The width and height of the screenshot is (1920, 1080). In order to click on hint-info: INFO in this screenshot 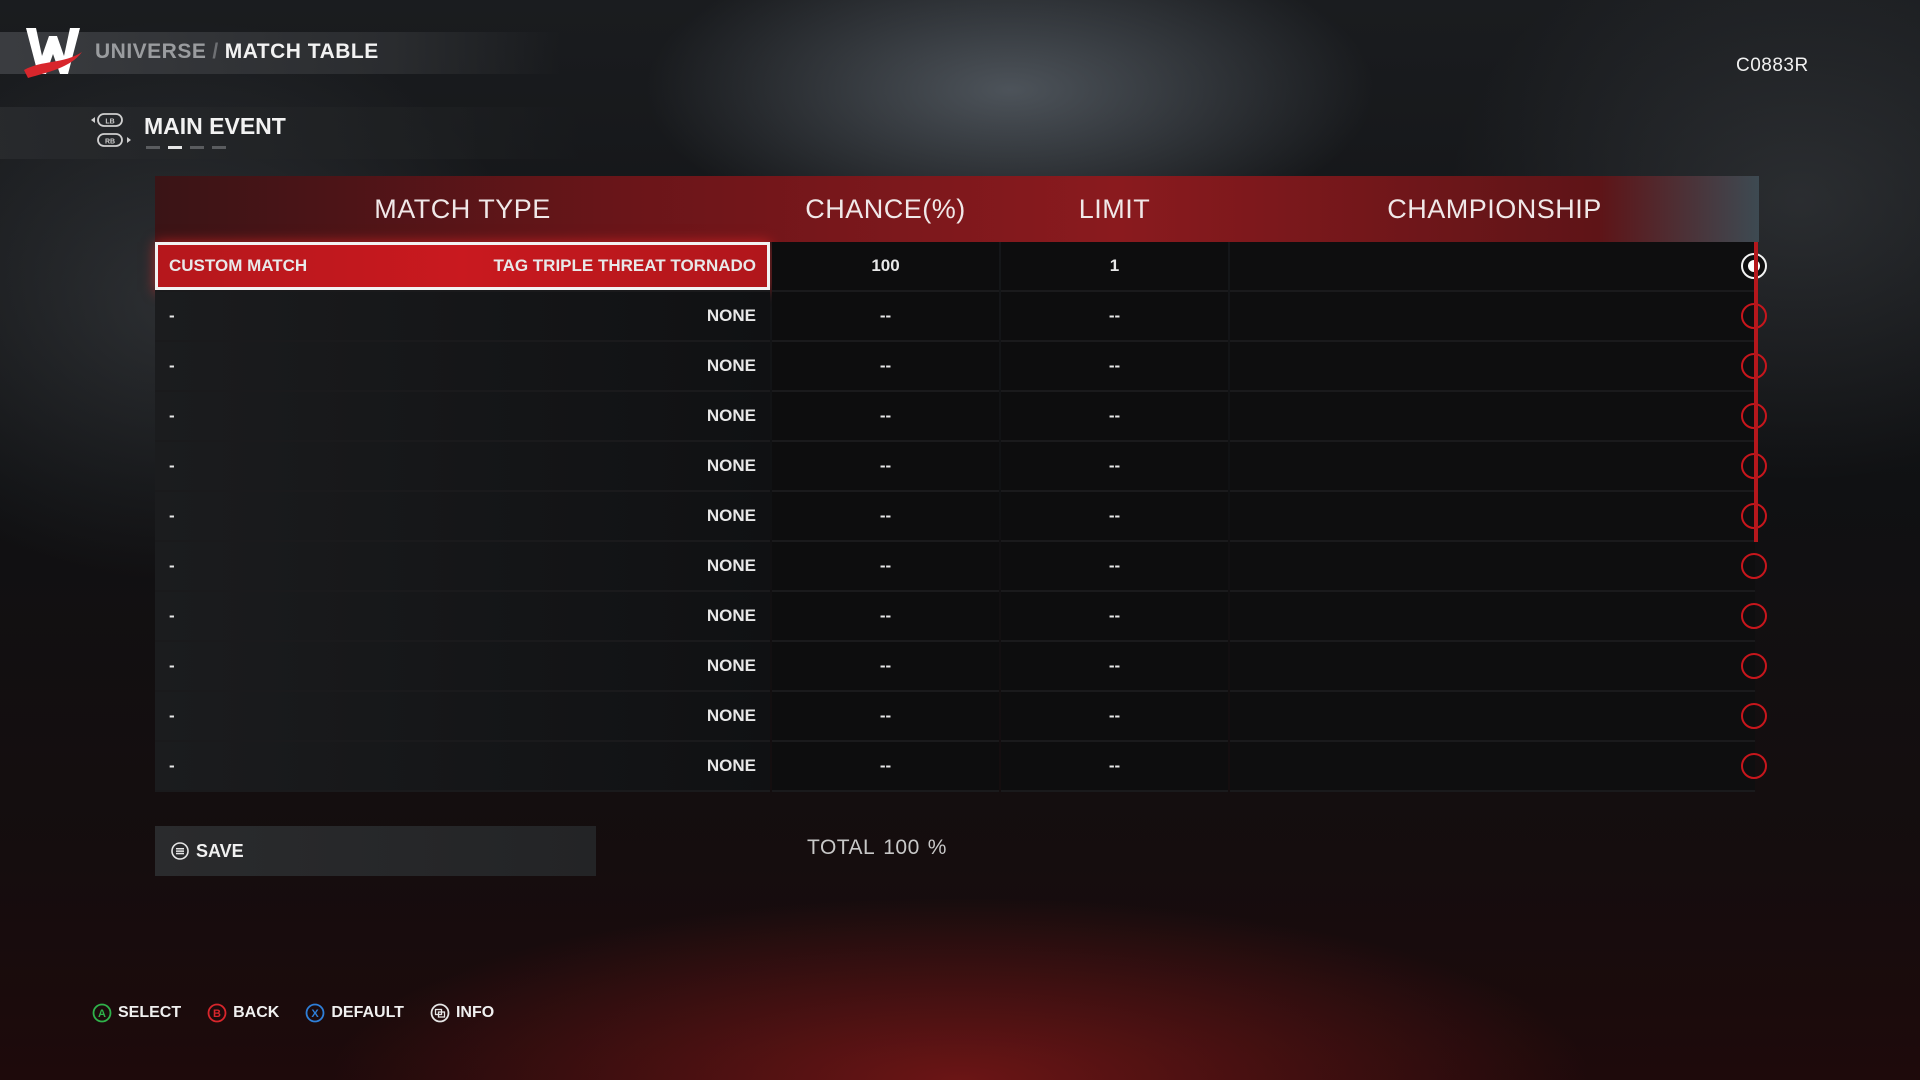, I will do `click(462, 1013)`.